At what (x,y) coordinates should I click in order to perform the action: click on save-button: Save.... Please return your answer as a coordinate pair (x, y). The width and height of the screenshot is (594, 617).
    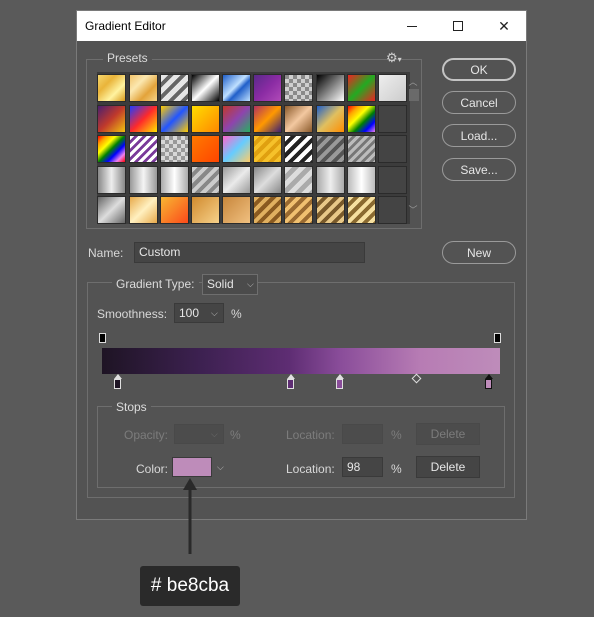
    Looking at the image, I should click on (479, 169).